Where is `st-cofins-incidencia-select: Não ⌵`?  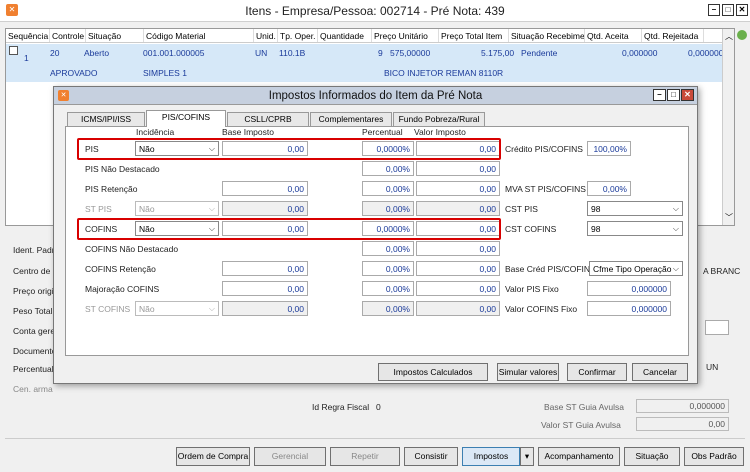 st-cofins-incidencia-select: Não ⌵ is located at coordinates (177, 308).